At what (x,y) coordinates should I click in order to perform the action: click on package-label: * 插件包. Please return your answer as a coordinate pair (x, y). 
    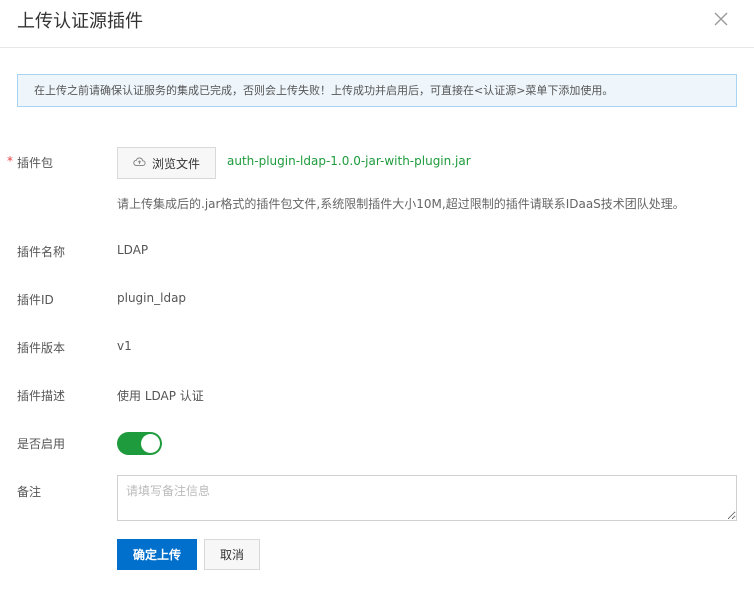
    Looking at the image, I should click on (30, 162).